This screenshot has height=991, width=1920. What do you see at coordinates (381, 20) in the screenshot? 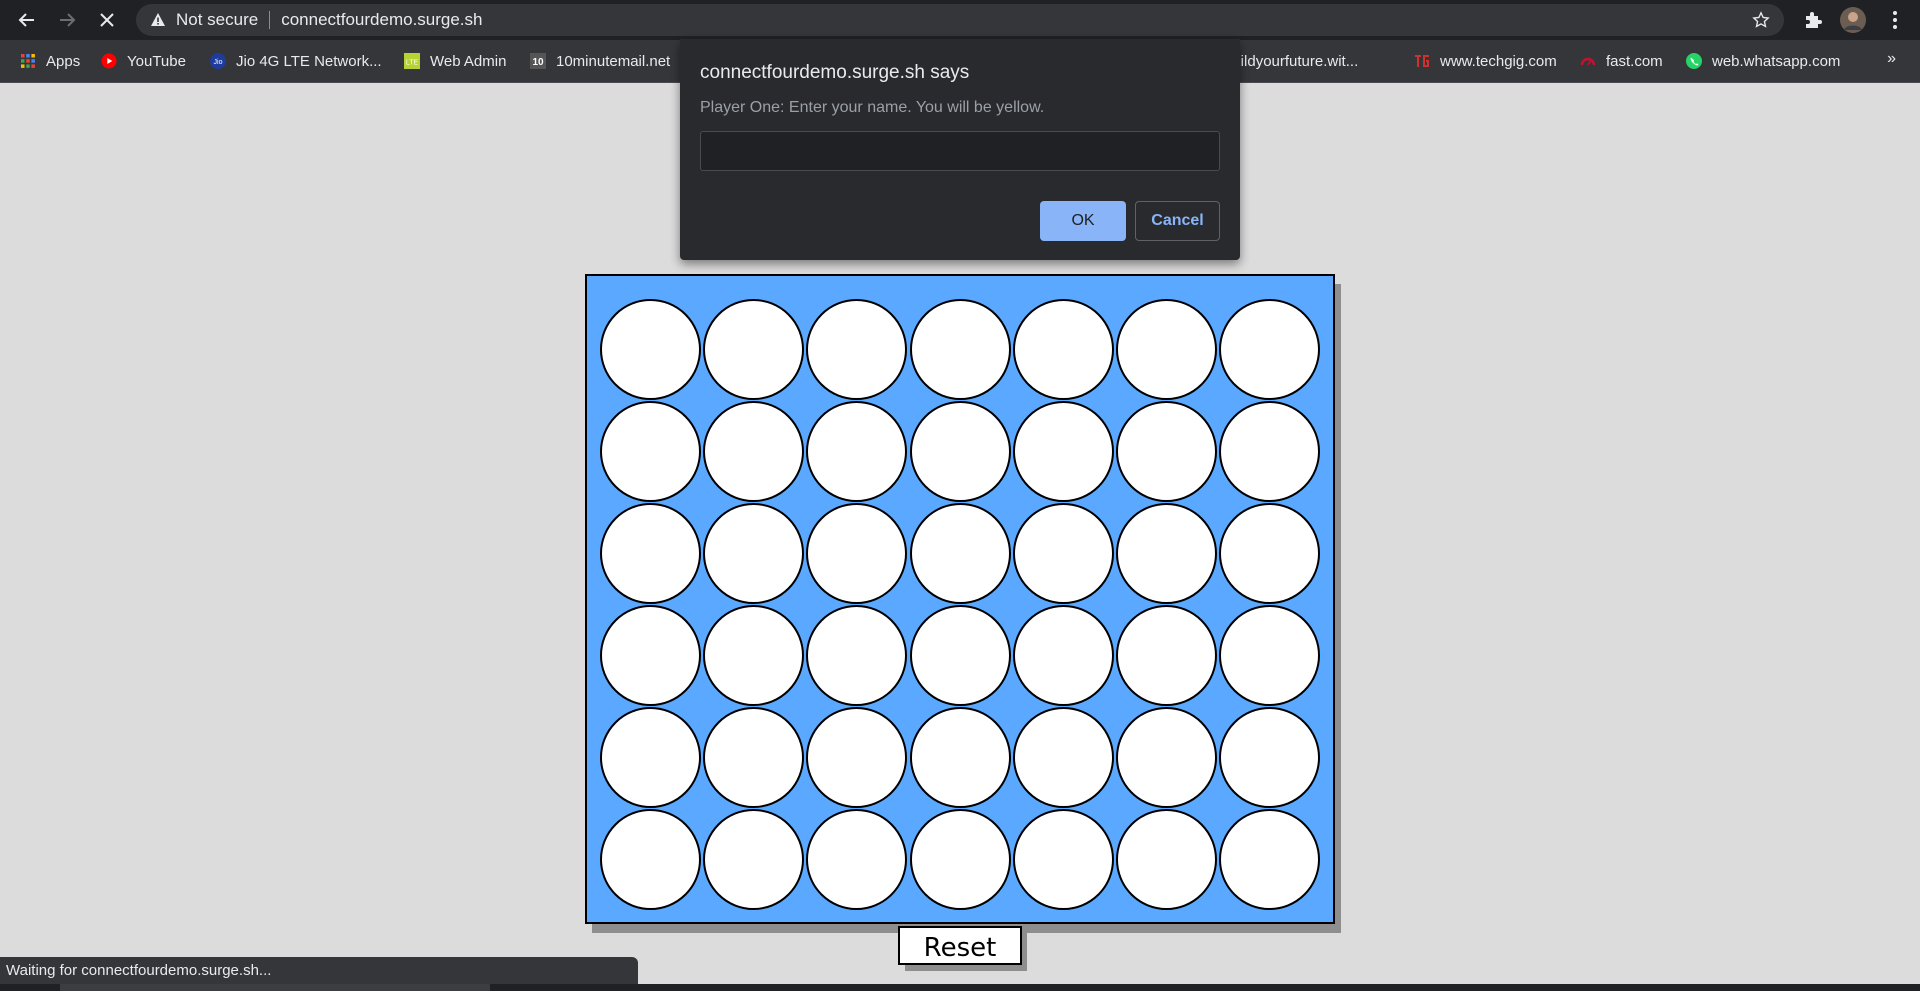
I see `url-text: connectfourdemo.surge.sh` at bounding box center [381, 20].